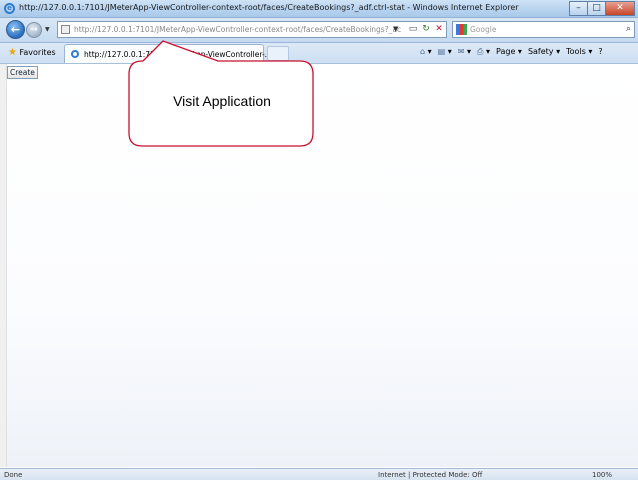  What do you see at coordinates (222, 101) in the screenshot?
I see `callout-text: Visit Application` at bounding box center [222, 101].